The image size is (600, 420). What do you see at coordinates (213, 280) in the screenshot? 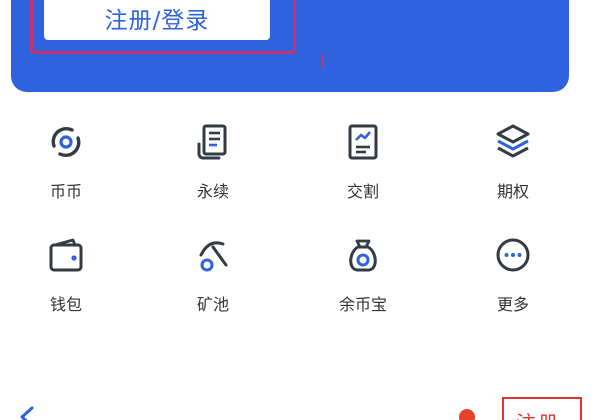
I see `shortcut-mining-pool: 矿池` at bounding box center [213, 280].